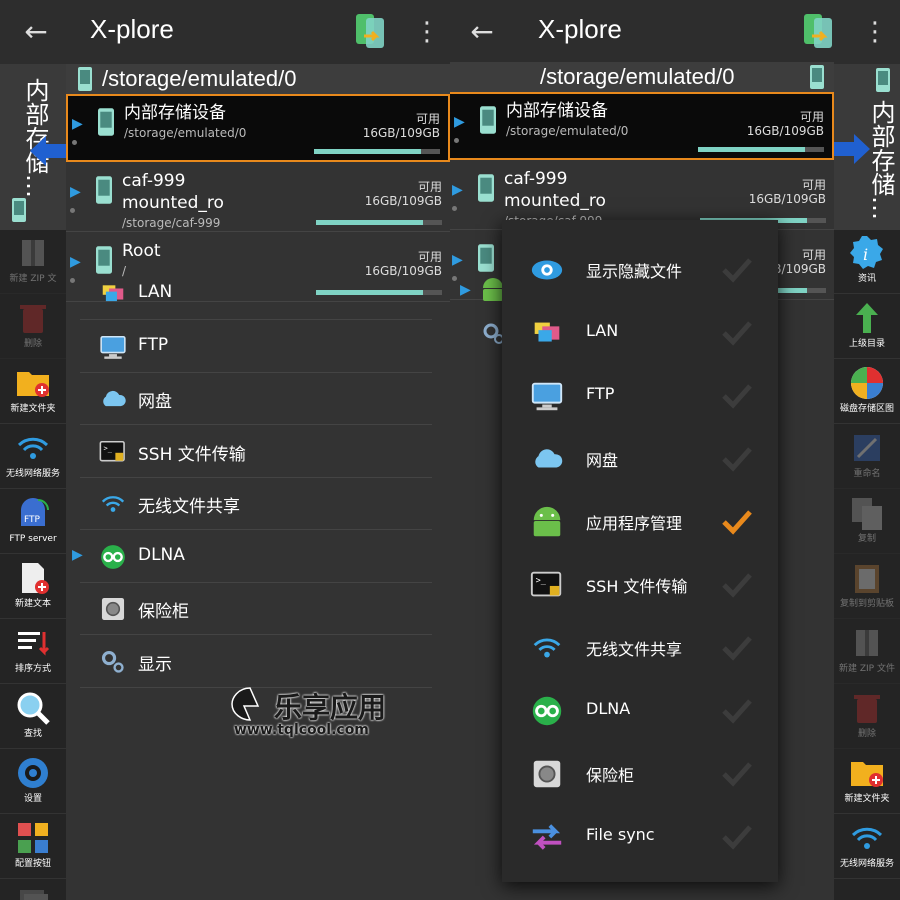  What do you see at coordinates (640, 773) in the screenshot?
I see `popup-item-vault: 保险柜` at bounding box center [640, 773].